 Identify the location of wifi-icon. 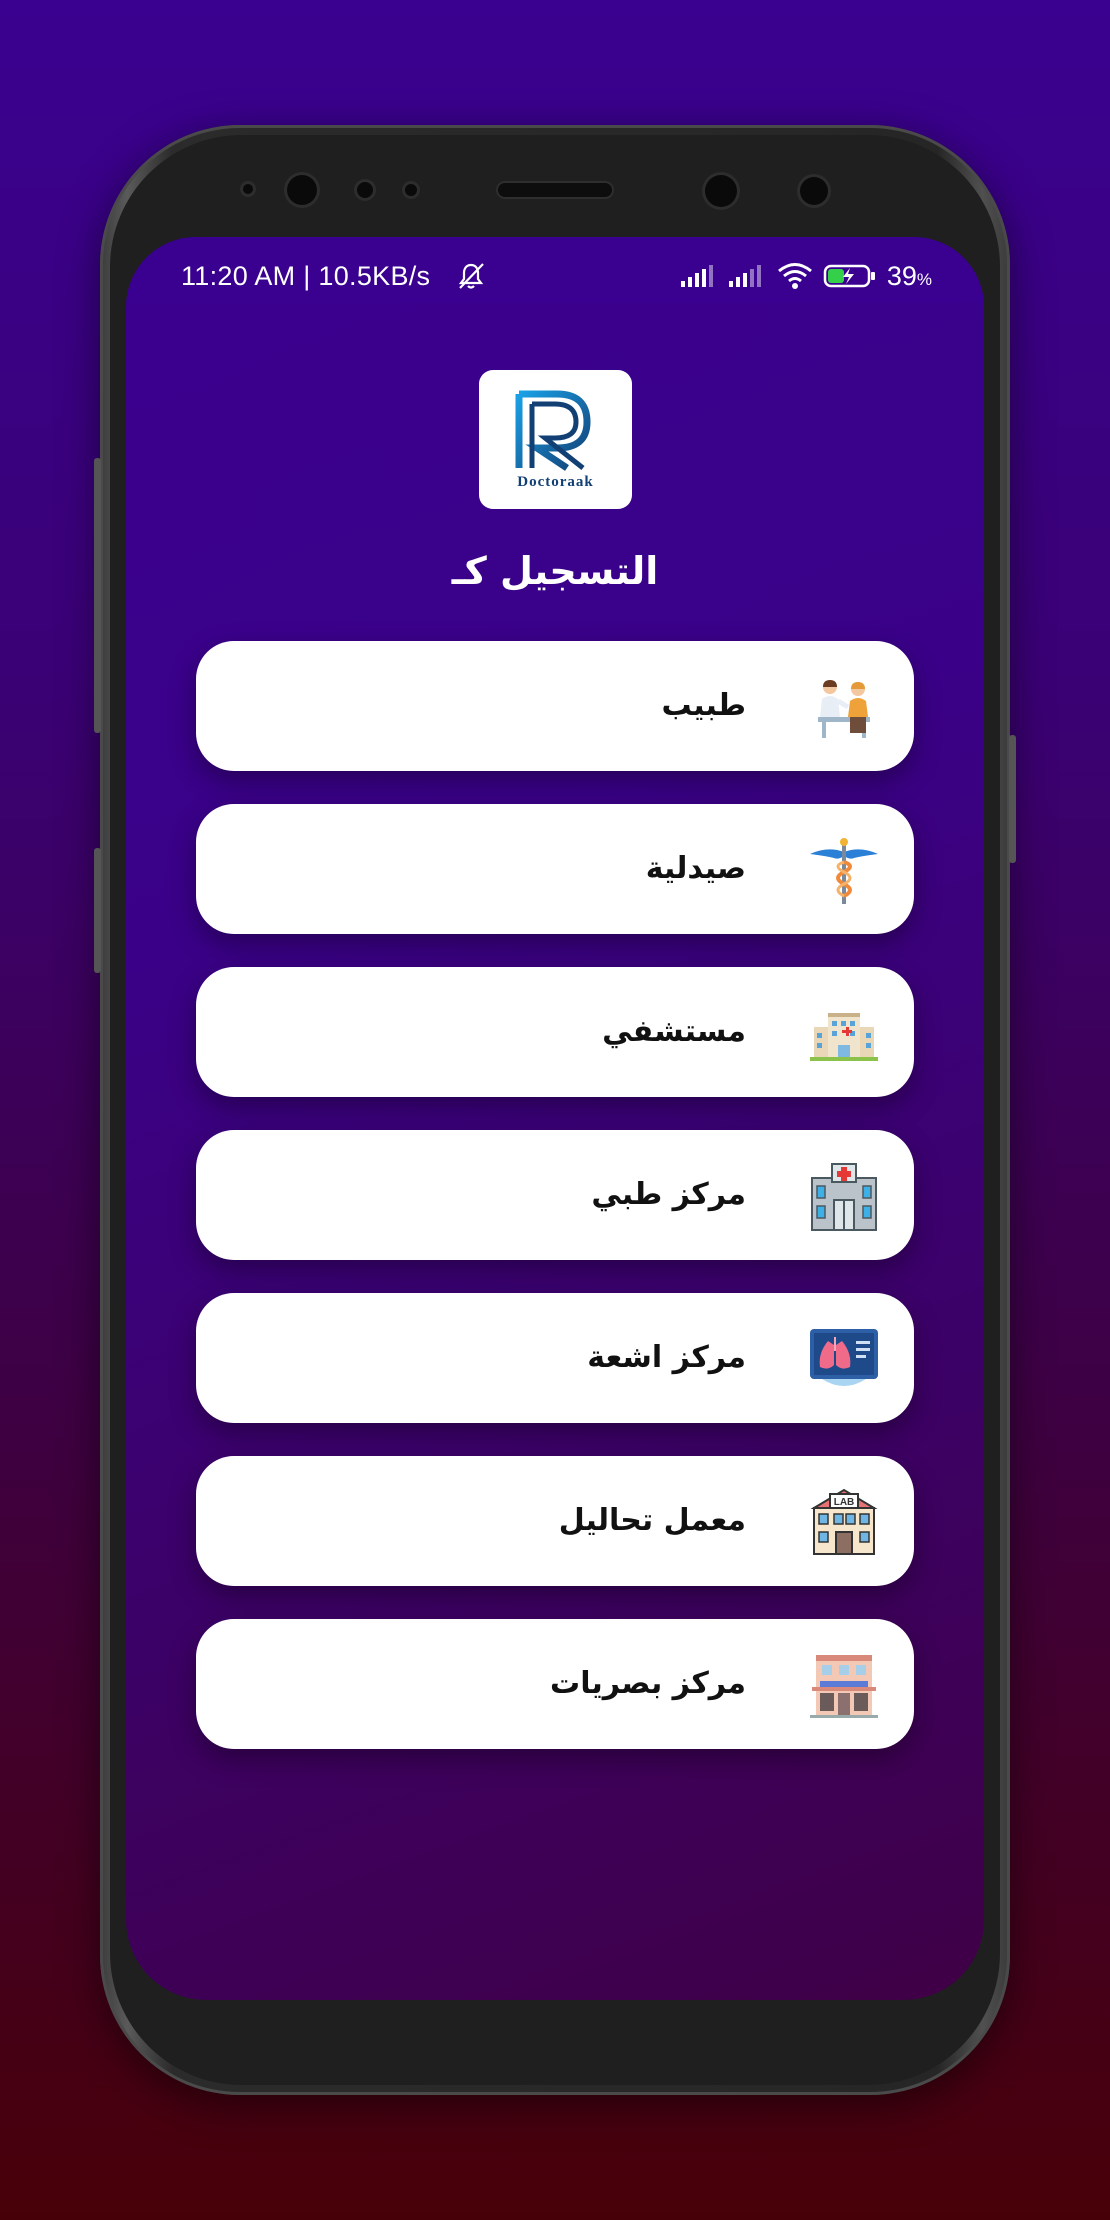
(794, 276).